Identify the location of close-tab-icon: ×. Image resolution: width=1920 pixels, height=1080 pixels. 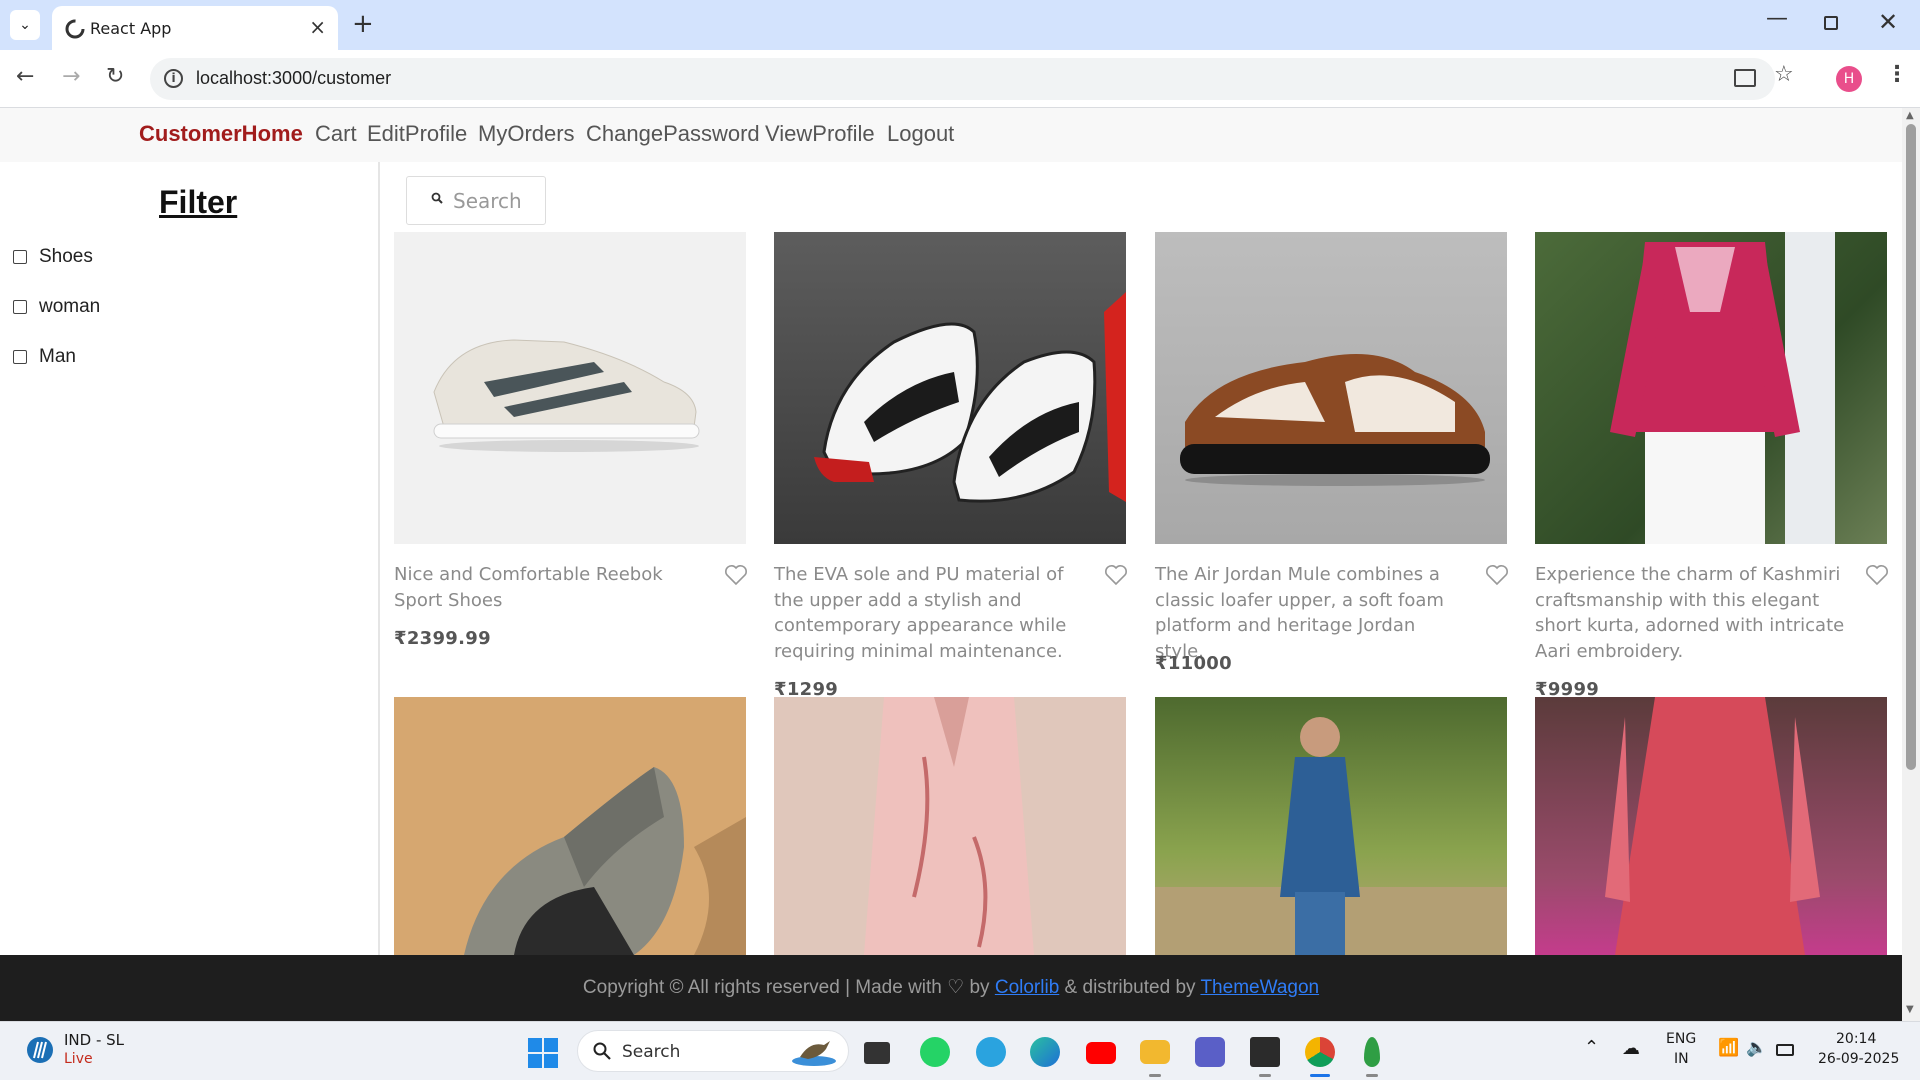
(317, 27).